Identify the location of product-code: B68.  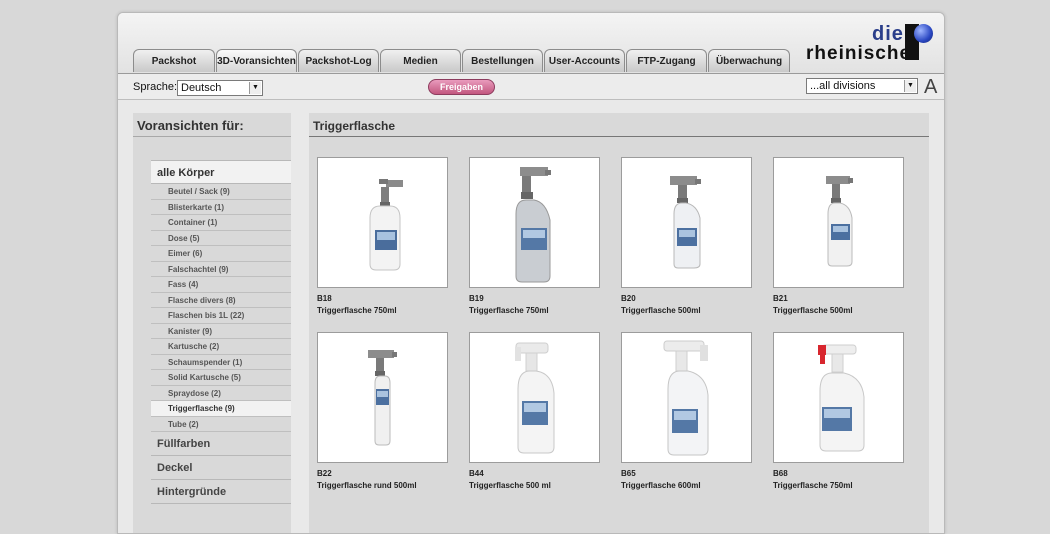
(780, 473).